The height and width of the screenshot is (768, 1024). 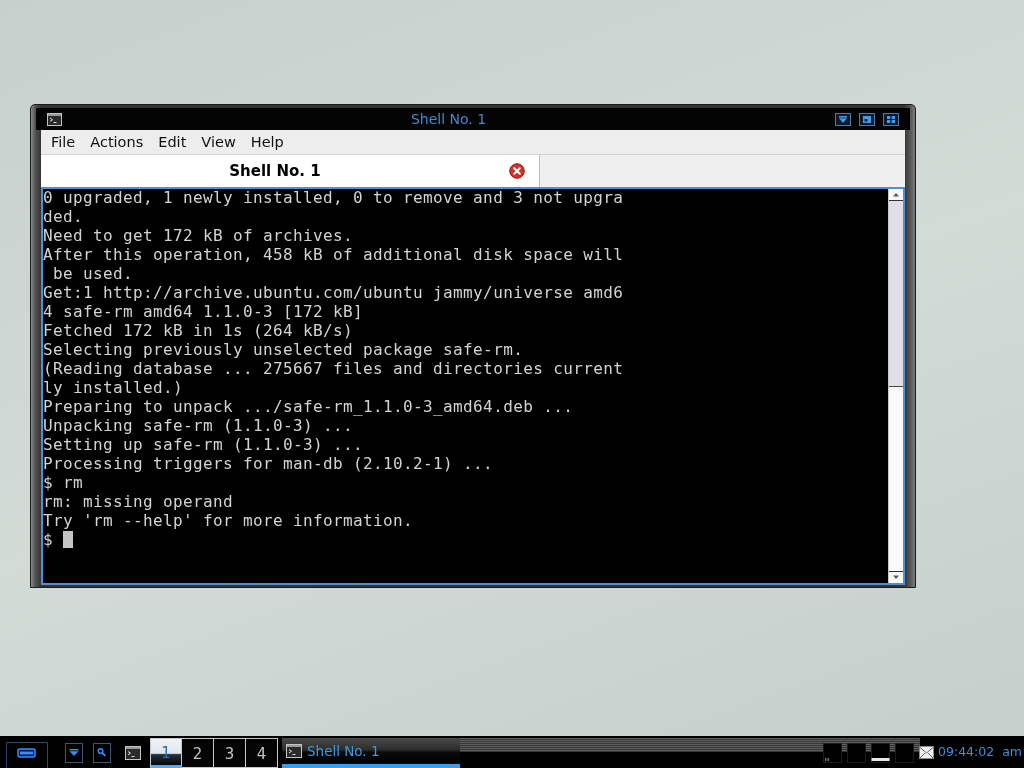 What do you see at coordinates (63, 216) in the screenshot?
I see `terminal-line: ded.` at bounding box center [63, 216].